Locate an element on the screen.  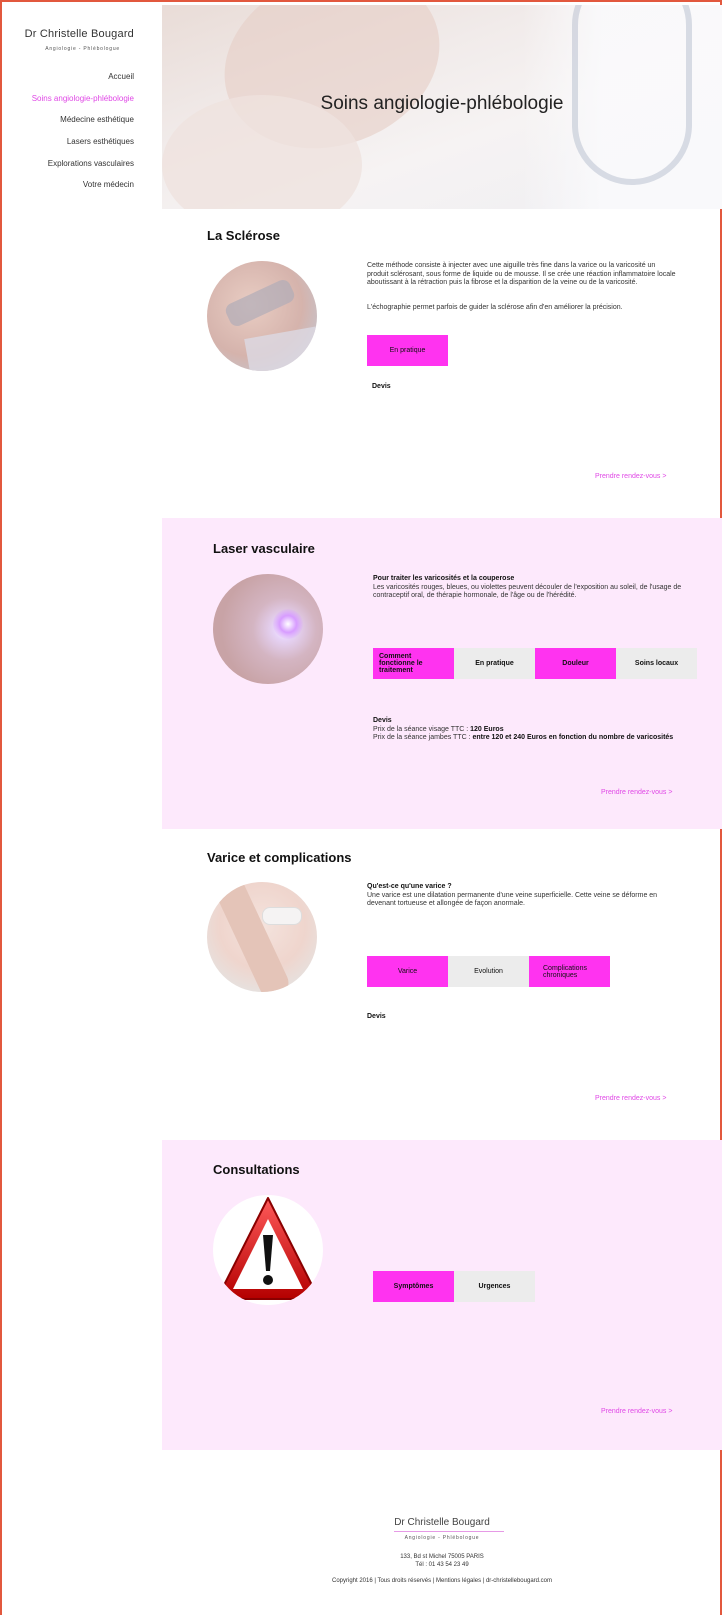
warning-image is located at coordinates (268, 1250).